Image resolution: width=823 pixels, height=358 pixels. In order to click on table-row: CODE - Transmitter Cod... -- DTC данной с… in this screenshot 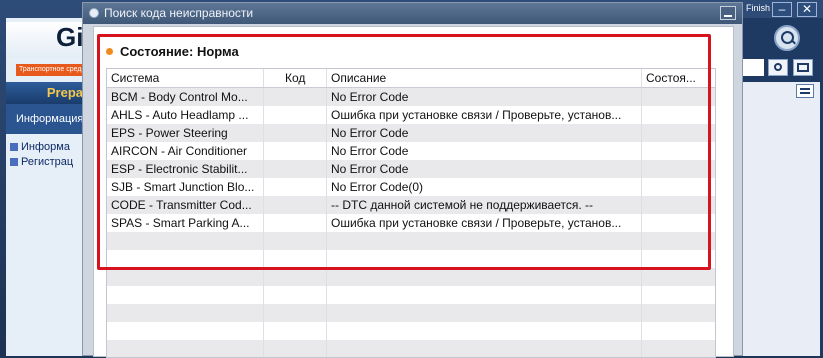, I will do `click(411, 205)`.